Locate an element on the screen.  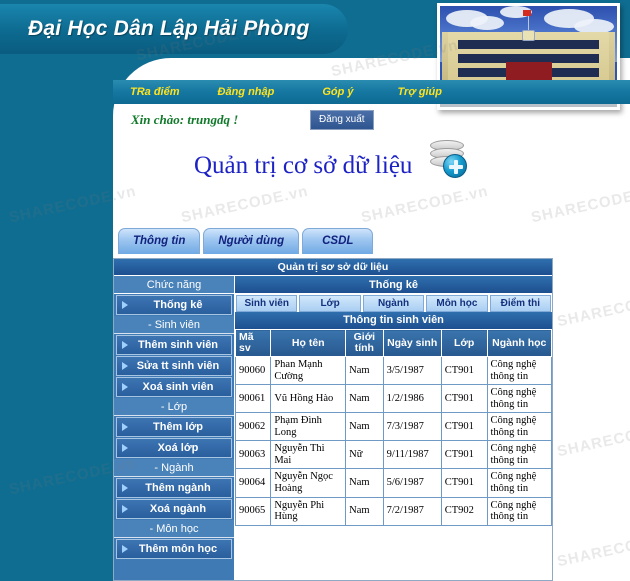
logout-button: Đăng xuất is located at coordinates (342, 120).